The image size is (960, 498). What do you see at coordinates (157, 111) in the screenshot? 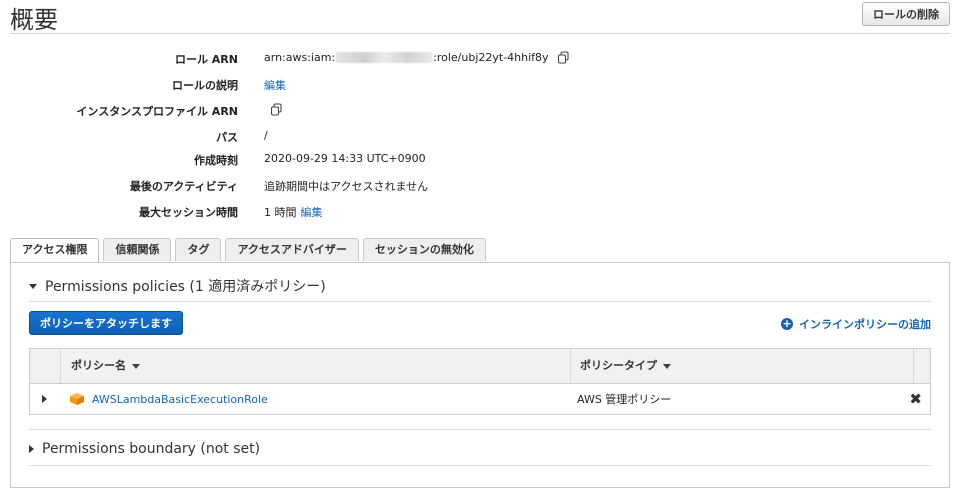
I see `instance-profile-label: インスタンスプロファイル ARN` at bounding box center [157, 111].